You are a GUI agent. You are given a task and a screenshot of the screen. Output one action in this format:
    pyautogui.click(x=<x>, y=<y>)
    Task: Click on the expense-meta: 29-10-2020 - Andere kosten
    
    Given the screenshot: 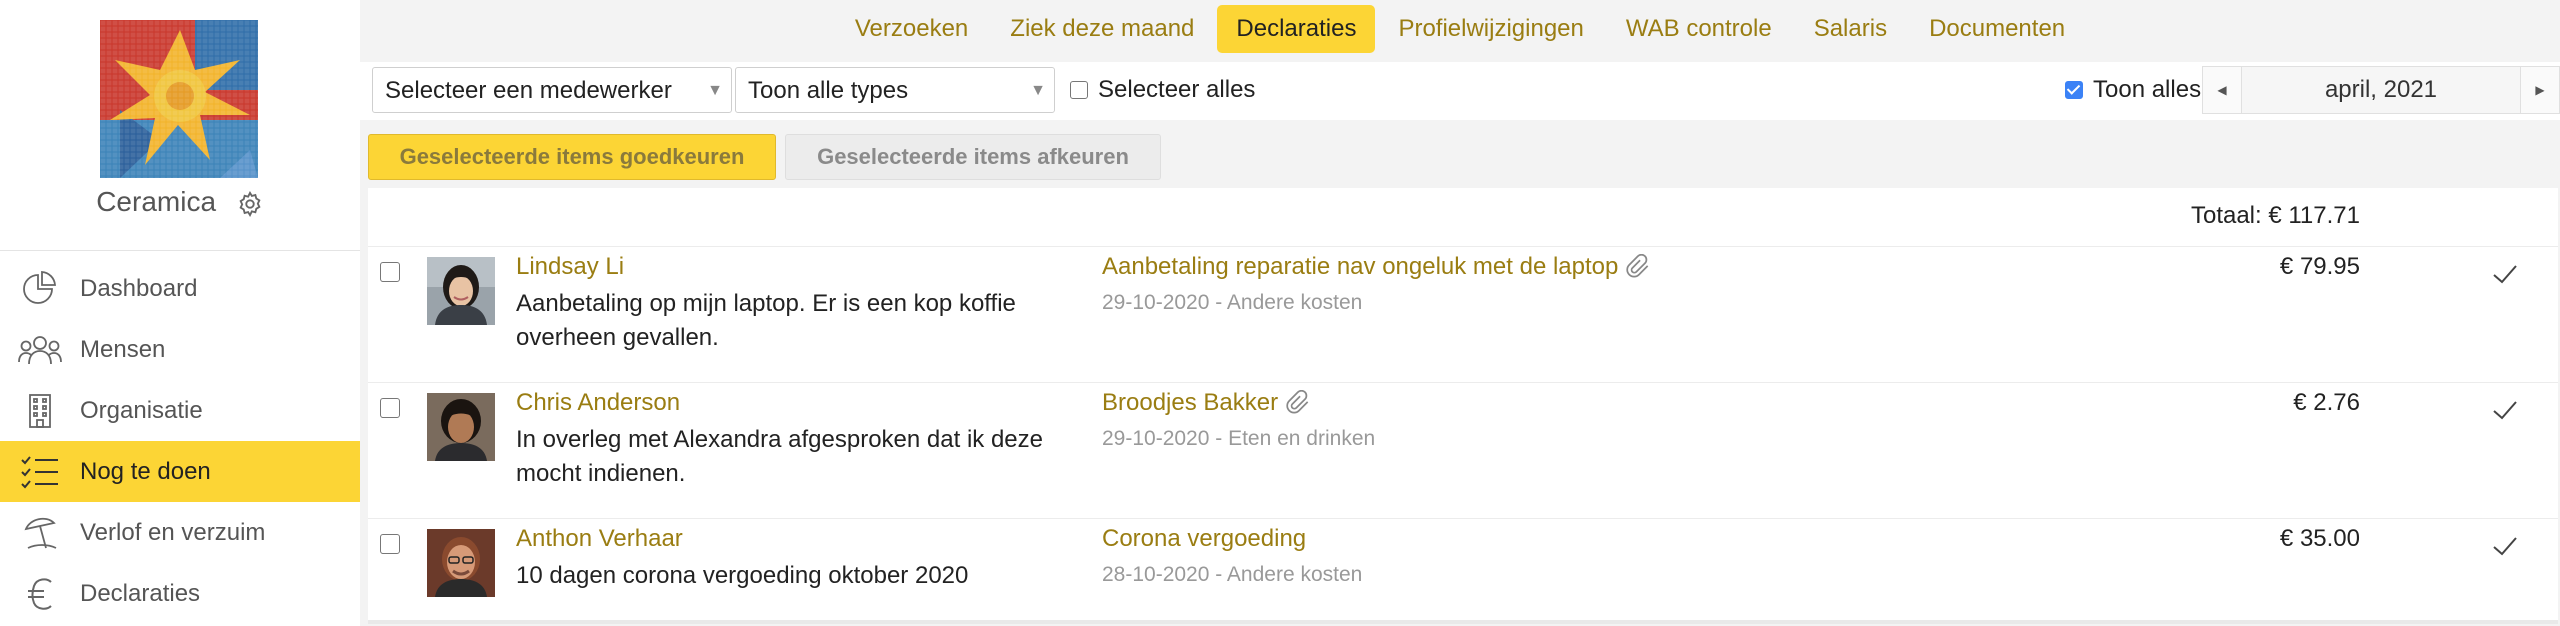 What is the action you would take?
    pyautogui.click(x=1232, y=302)
    